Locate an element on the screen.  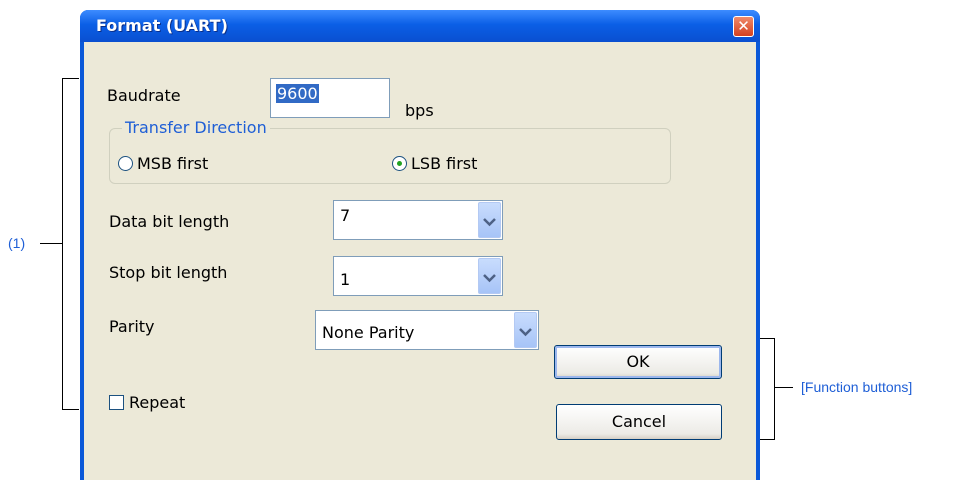
annotation-bracket-function-buttons is located at coordinates (767, 389).